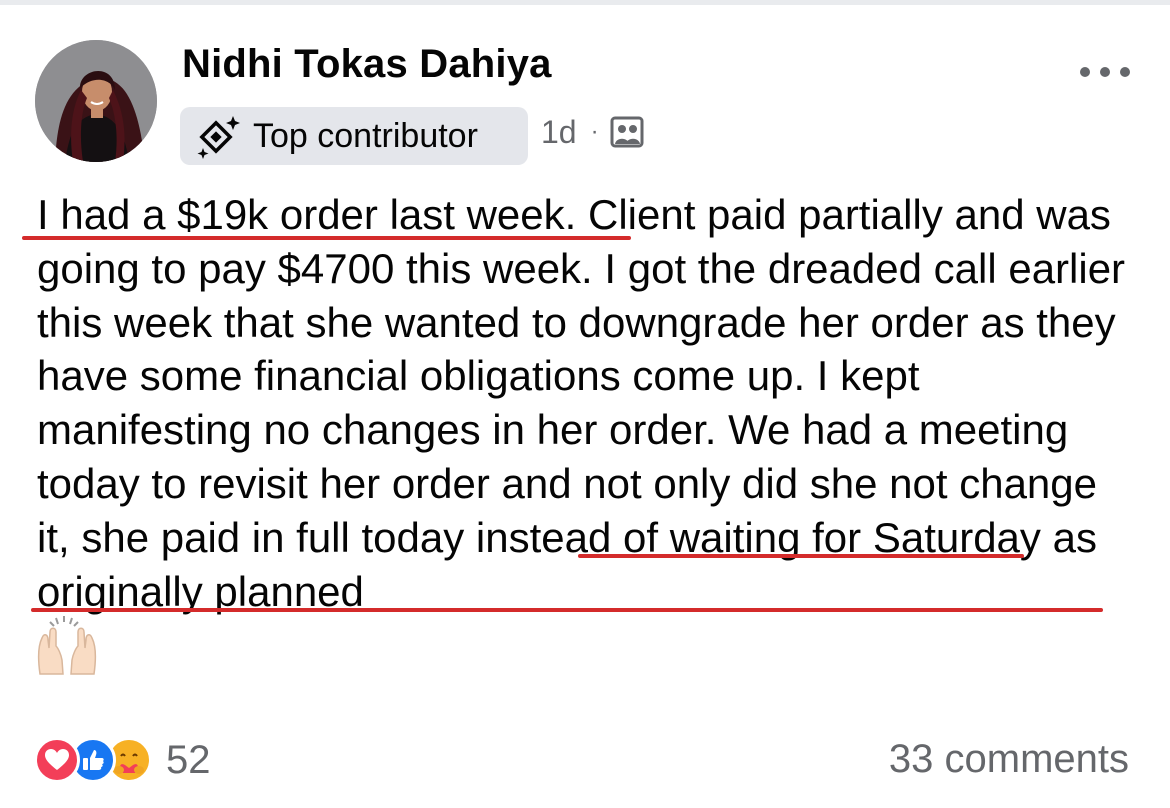 This screenshot has height=808, width=1170. Describe the element at coordinates (365, 135) in the screenshot. I see `badge-label: Top contributor` at that location.